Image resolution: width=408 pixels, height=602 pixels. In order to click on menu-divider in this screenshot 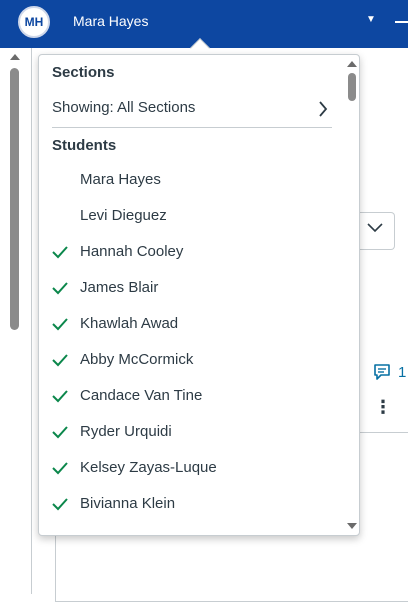, I will do `click(192, 127)`.